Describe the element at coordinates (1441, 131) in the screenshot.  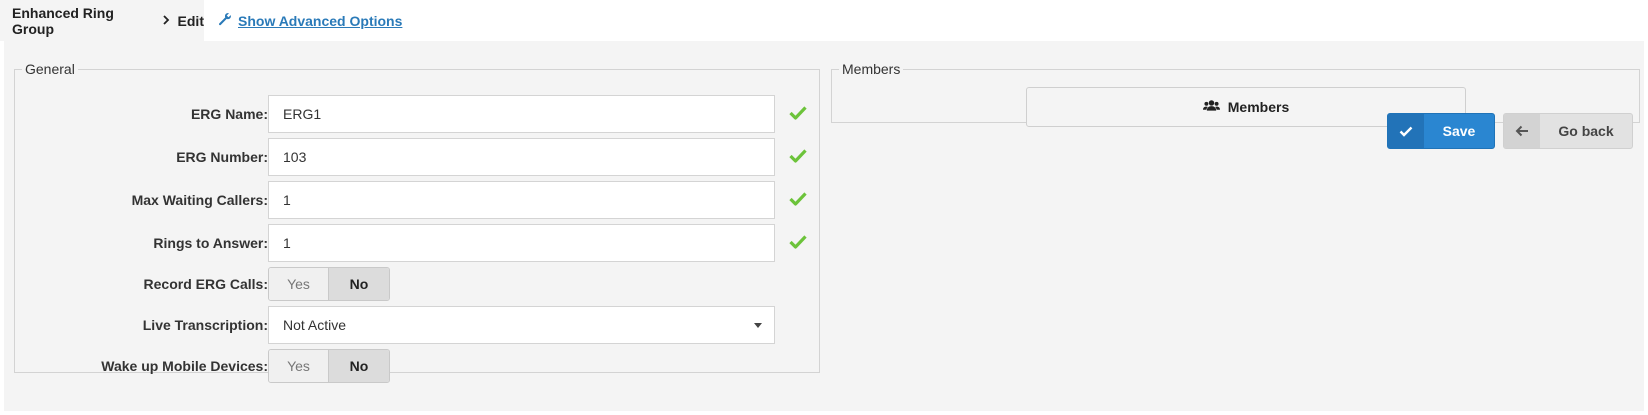
I see `save-button: Save` at that location.